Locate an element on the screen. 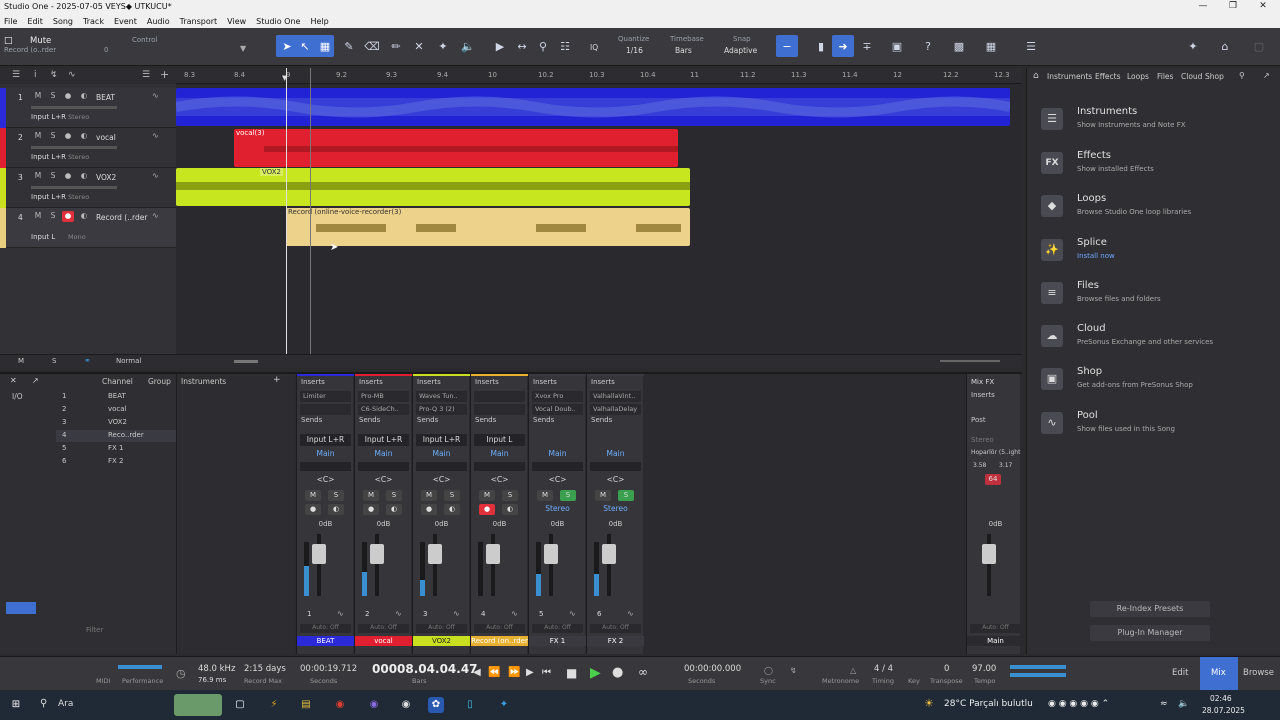  install-link: Install now is located at coordinates (1096, 256).